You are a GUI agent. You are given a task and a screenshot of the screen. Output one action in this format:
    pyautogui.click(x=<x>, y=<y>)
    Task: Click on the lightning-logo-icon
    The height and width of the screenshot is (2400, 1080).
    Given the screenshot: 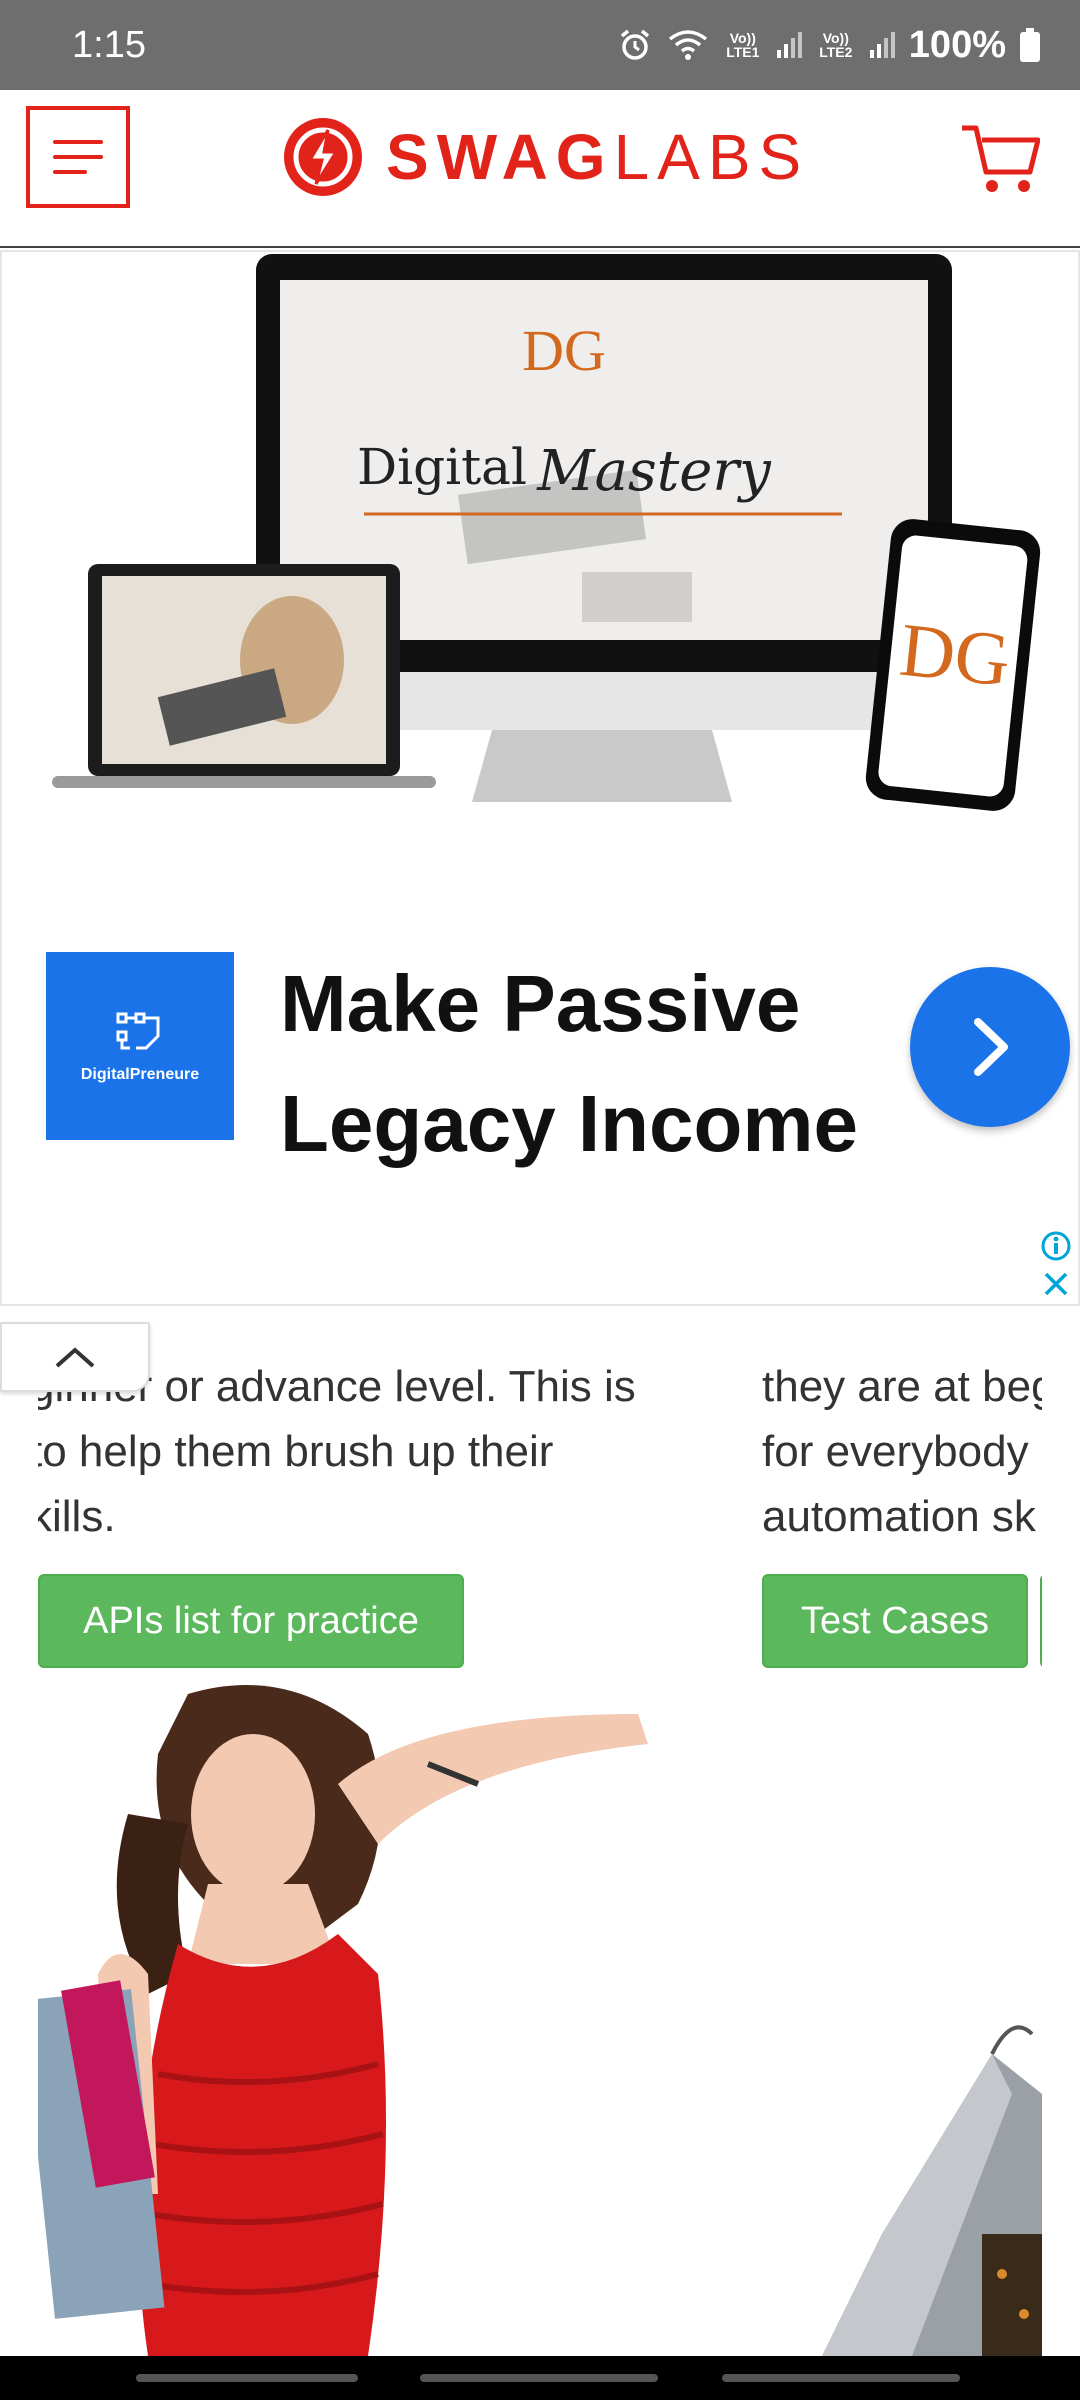 What is the action you would take?
    pyautogui.click(x=323, y=157)
    